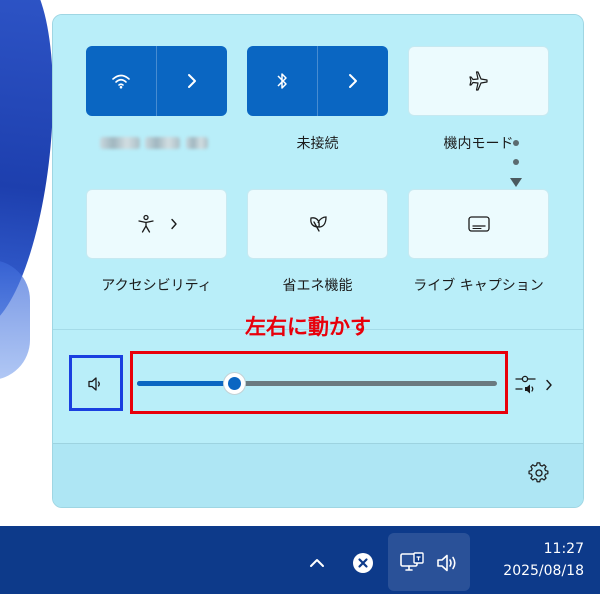 The width and height of the screenshot is (600, 594). I want to click on wifi-toggle, so click(121, 81).